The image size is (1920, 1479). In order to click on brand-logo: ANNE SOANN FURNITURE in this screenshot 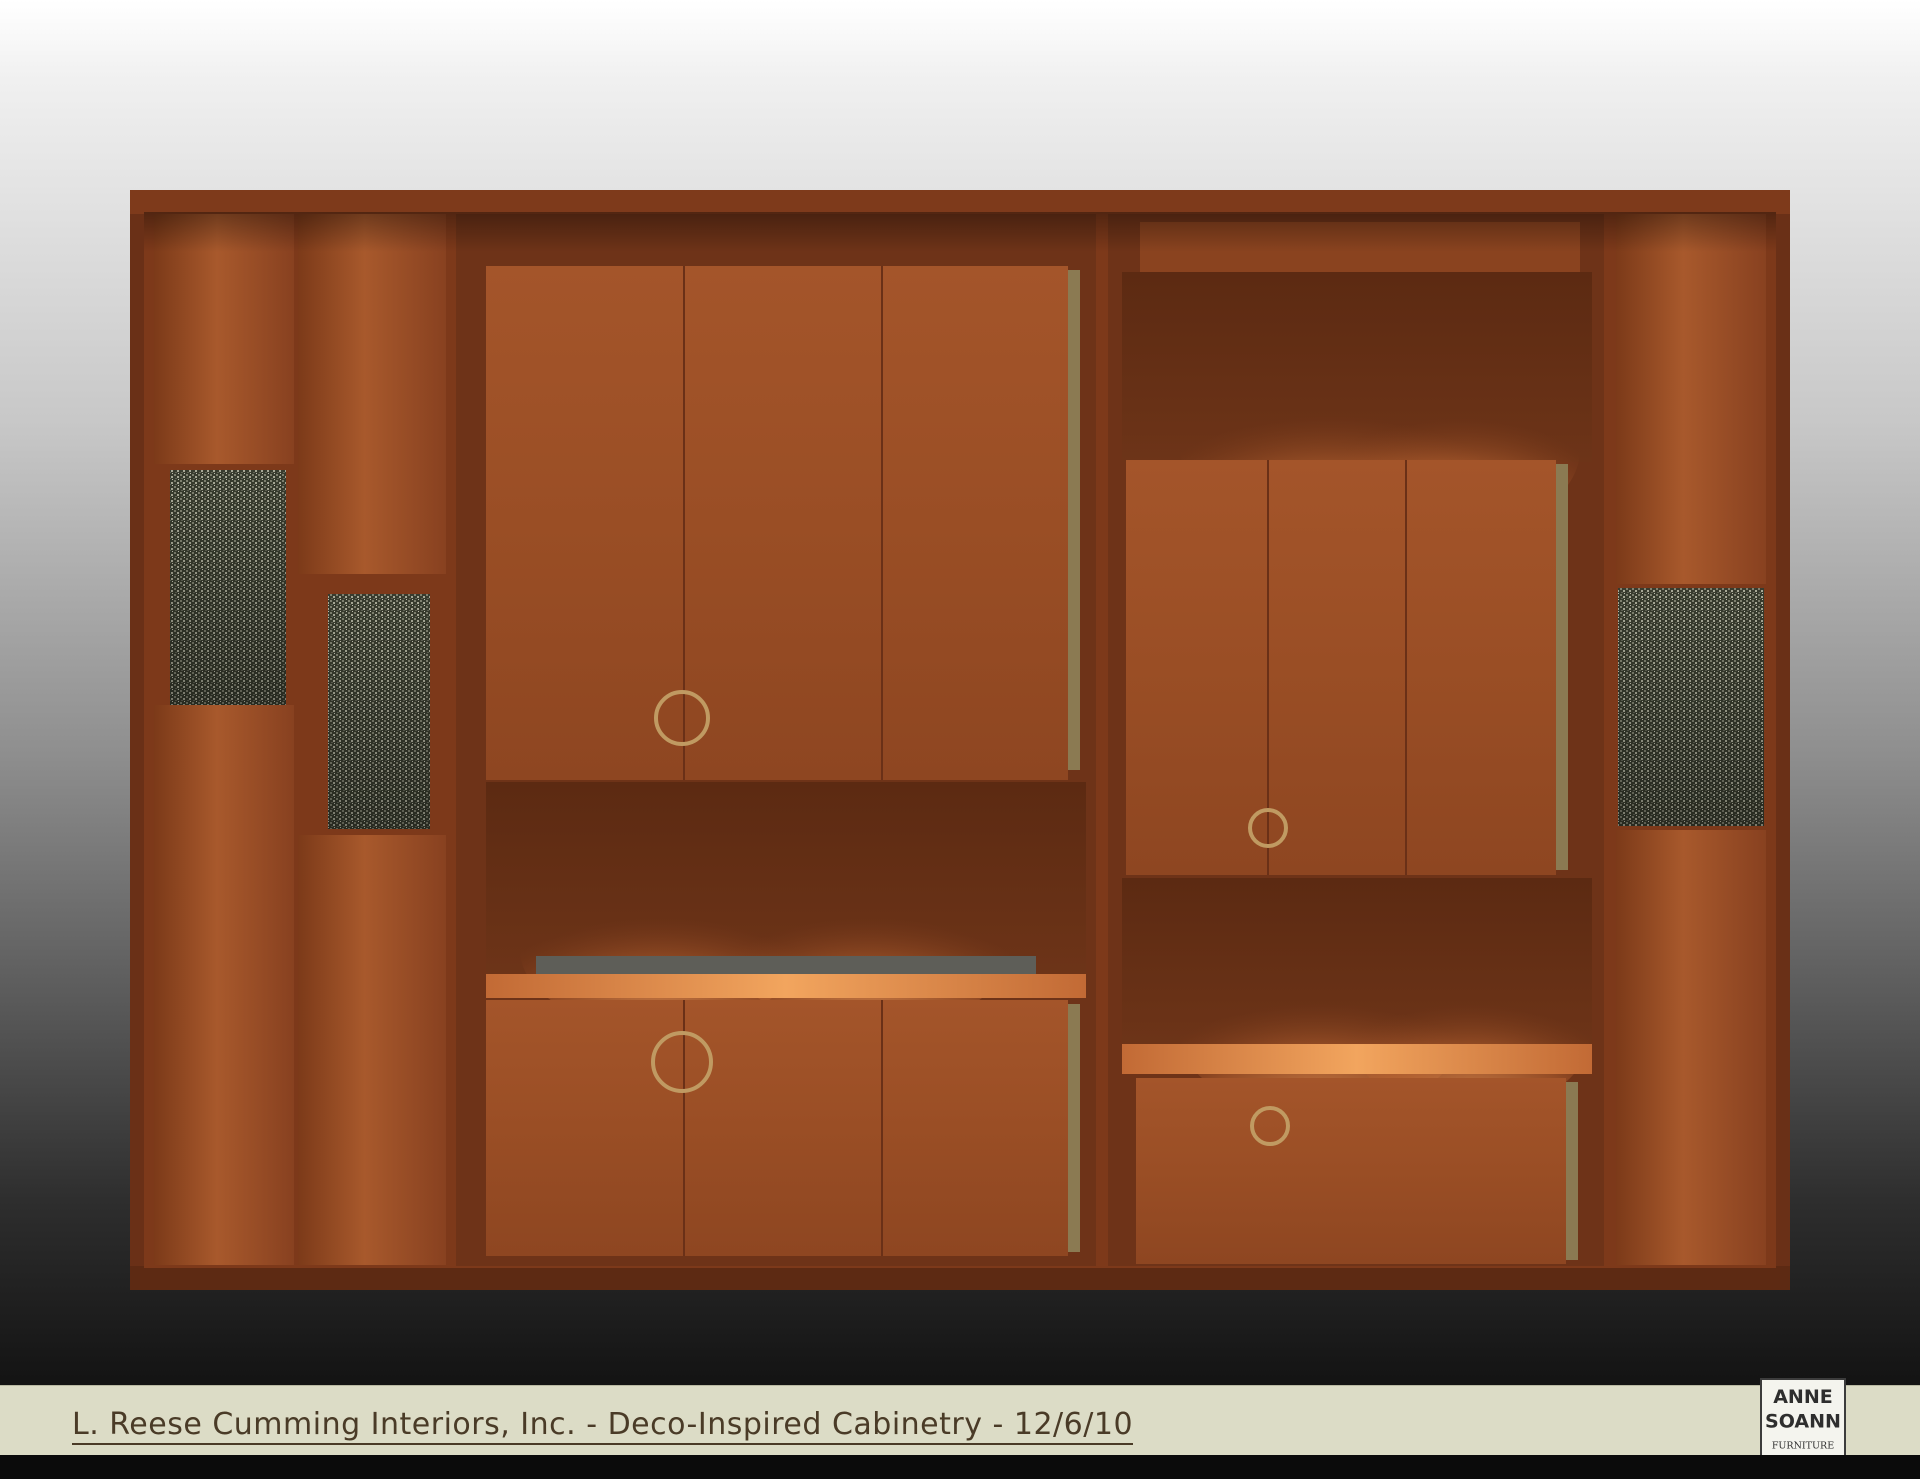, I will do `click(1803, 1420)`.